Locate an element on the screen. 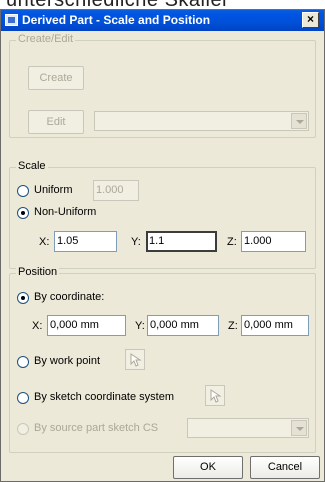 Image resolution: width=325 pixels, height=482 pixels. work-point-select-button is located at coordinates (135, 359).